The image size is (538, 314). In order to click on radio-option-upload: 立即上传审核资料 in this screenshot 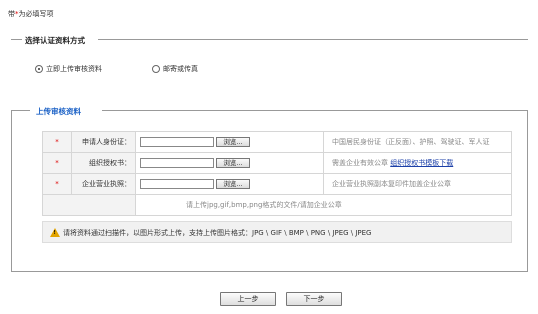, I will do `click(68, 69)`.